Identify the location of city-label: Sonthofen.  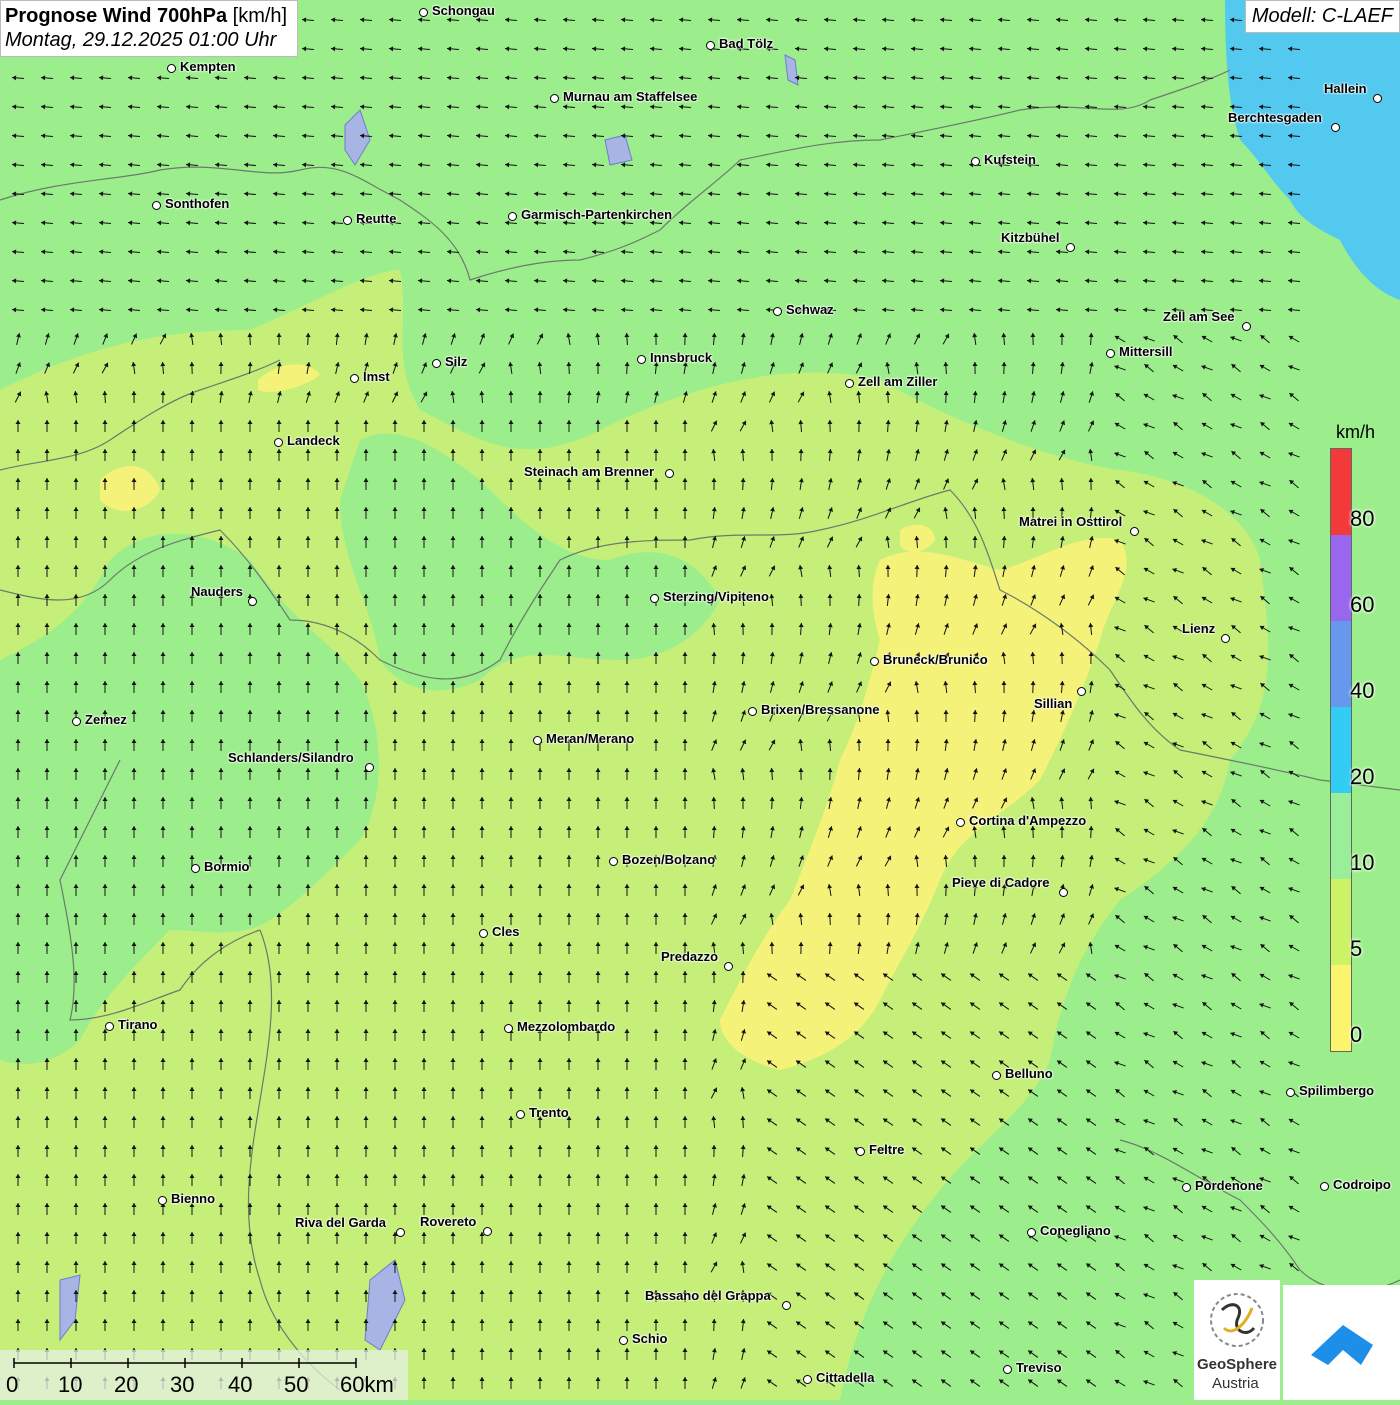
(197, 203).